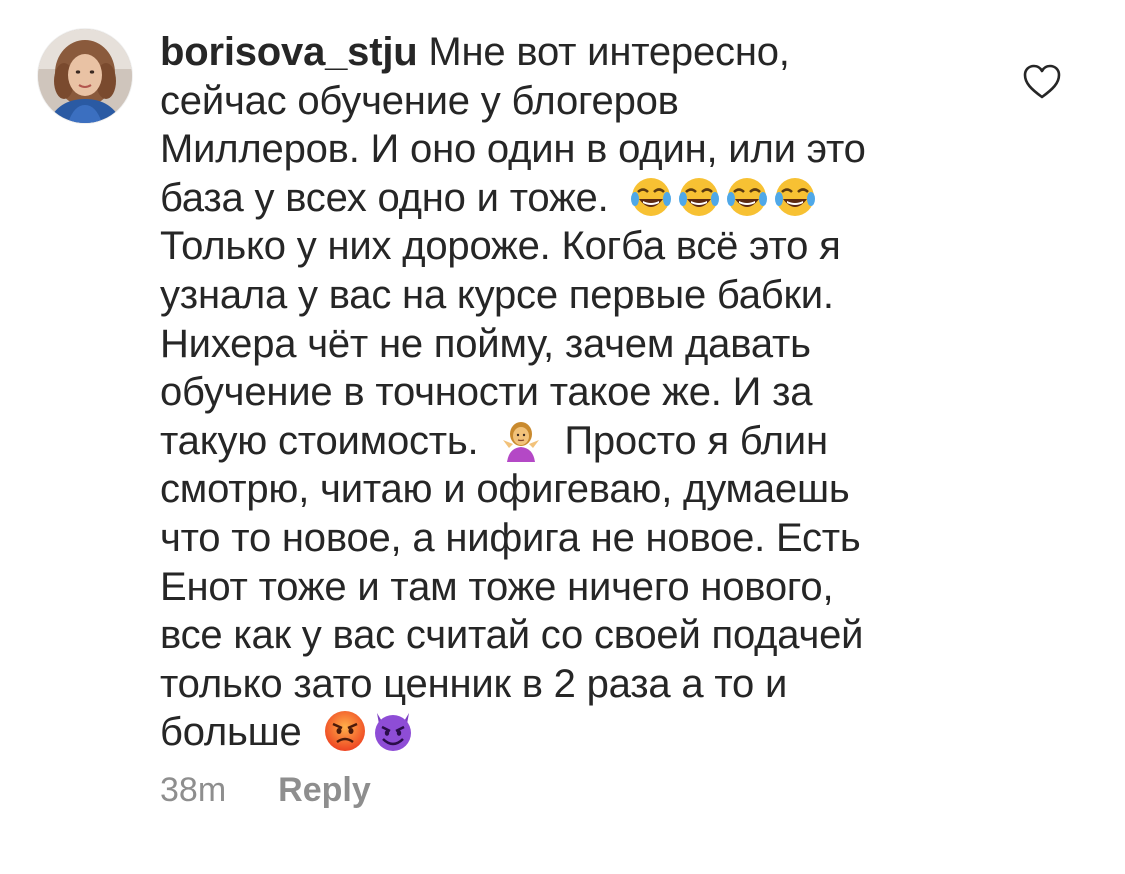 Image resolution: width=1125 pixels, height=874 pixels. I want to click on comment-meta: 38m Reply, so click(265, 790).